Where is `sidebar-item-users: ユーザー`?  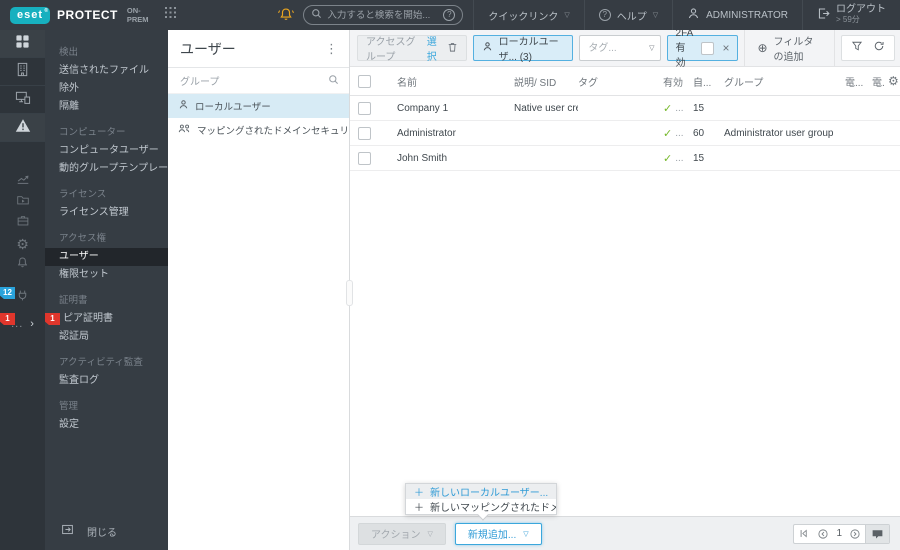
sidebar-item-users: ユーザー is located at coordinates (106, 257).